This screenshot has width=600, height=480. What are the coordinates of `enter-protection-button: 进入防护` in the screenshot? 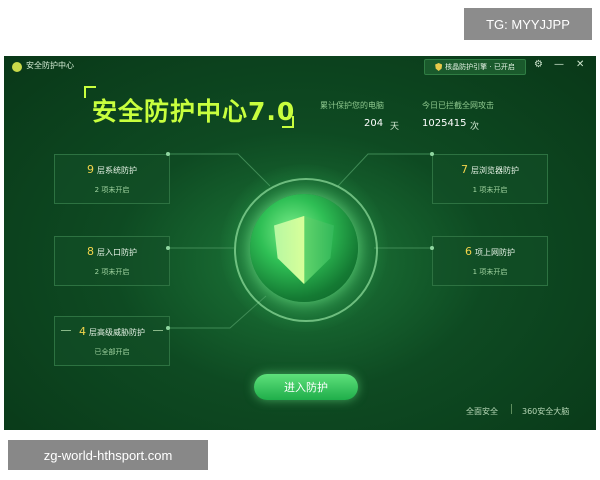 It's located at (306, 387).